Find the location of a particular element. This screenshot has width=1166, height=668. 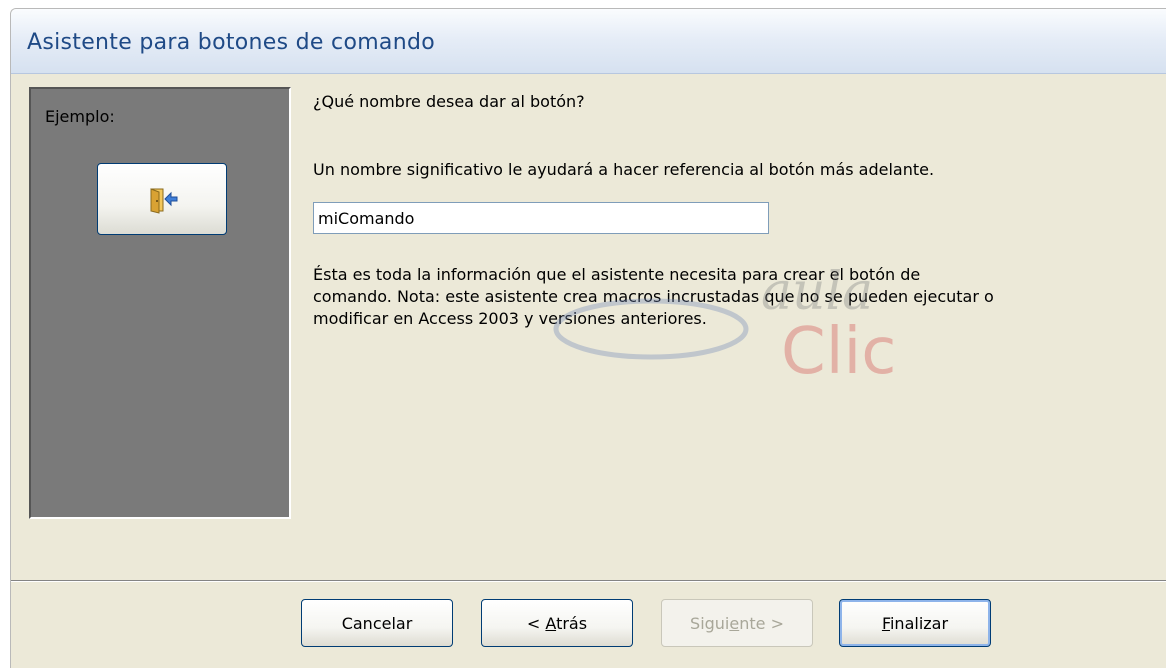

finish-button: Finalizar is located at coordinates (915, 623).